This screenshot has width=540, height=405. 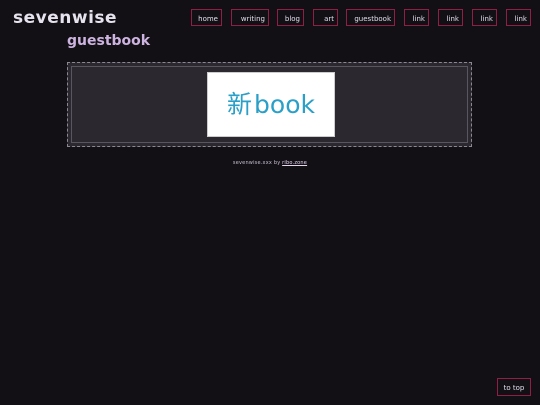 What do you see at coordinates (250, 17) in the screenshot?
I see `nav-writing: writing` at bounding box center [250, 17].